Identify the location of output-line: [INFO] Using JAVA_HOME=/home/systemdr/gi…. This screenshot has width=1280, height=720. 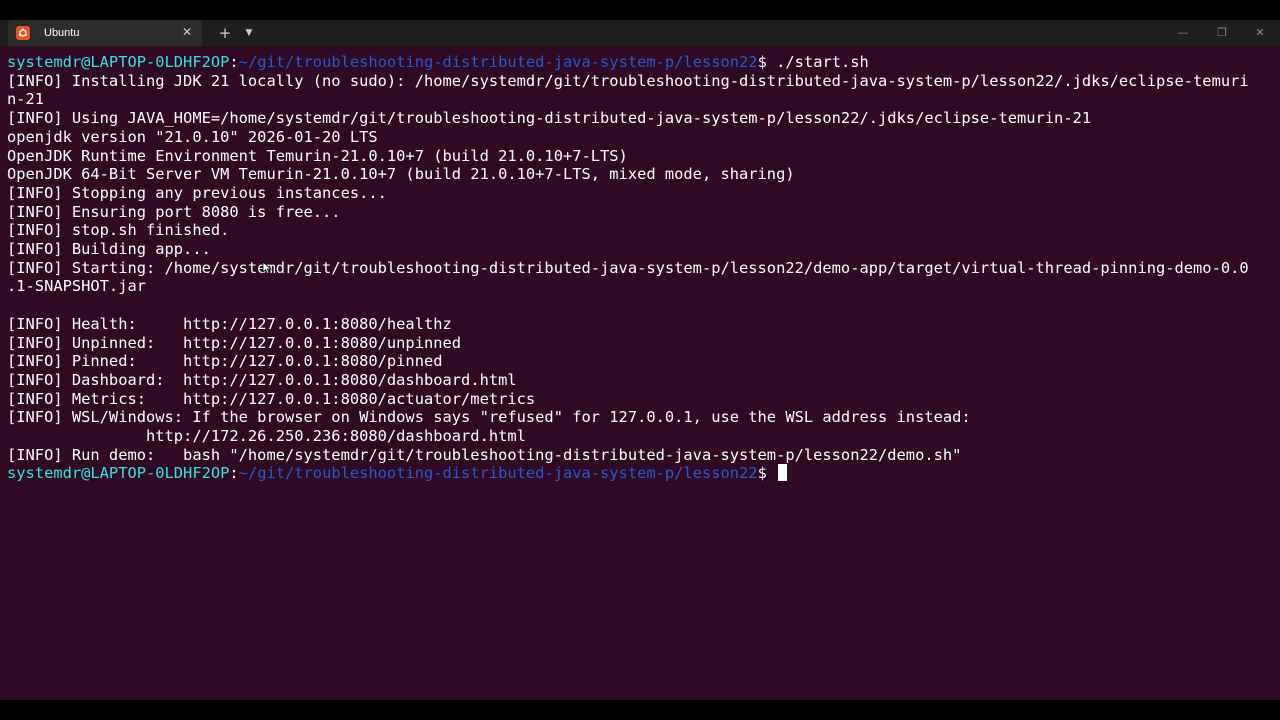
(549, 118).